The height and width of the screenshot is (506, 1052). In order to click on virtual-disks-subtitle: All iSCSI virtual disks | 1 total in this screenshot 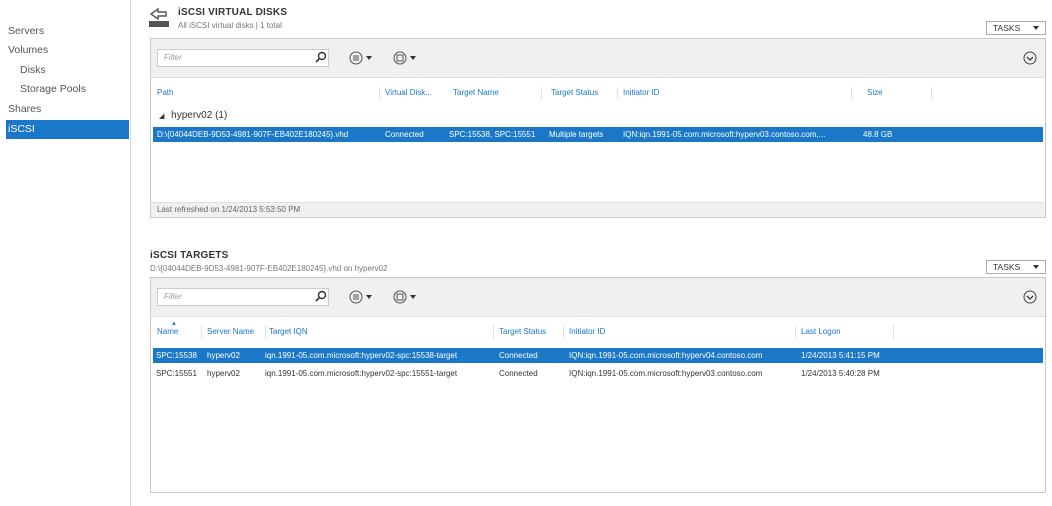, I will do `click(230, 25)`.